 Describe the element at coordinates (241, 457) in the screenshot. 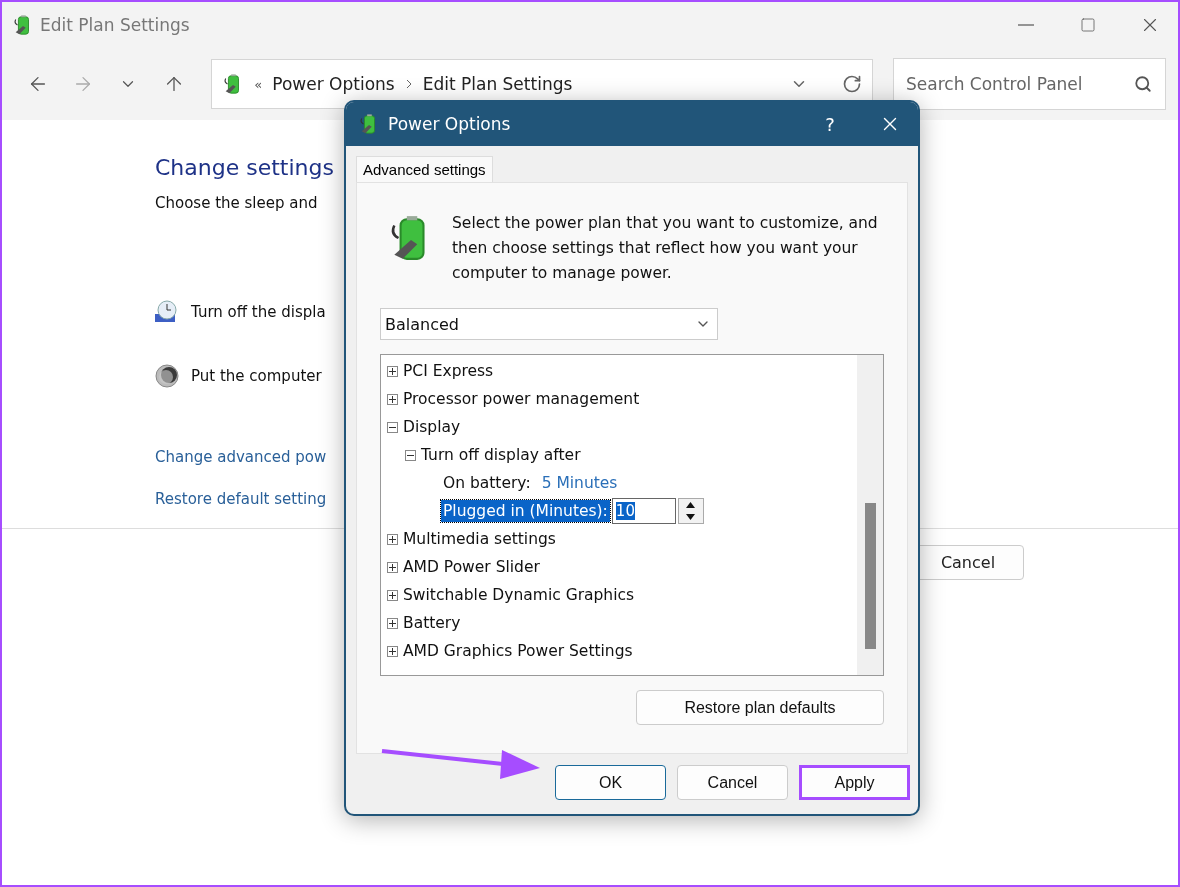

I see `settings-link: Change advanced pow` at that location.